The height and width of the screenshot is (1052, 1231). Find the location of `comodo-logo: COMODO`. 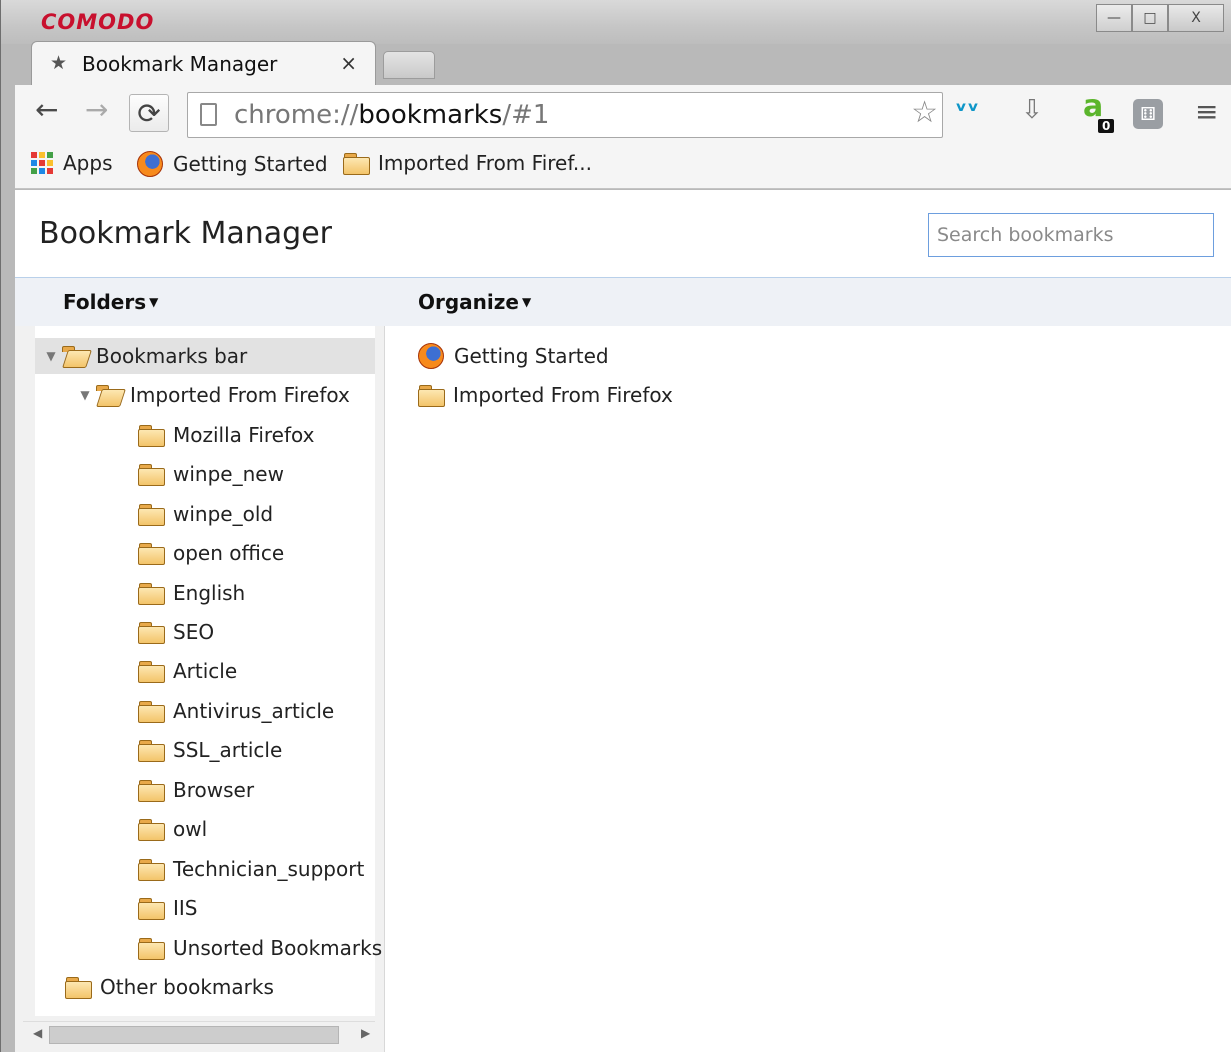

comodo-logo: COMODO is located at coordinates (98, 22).